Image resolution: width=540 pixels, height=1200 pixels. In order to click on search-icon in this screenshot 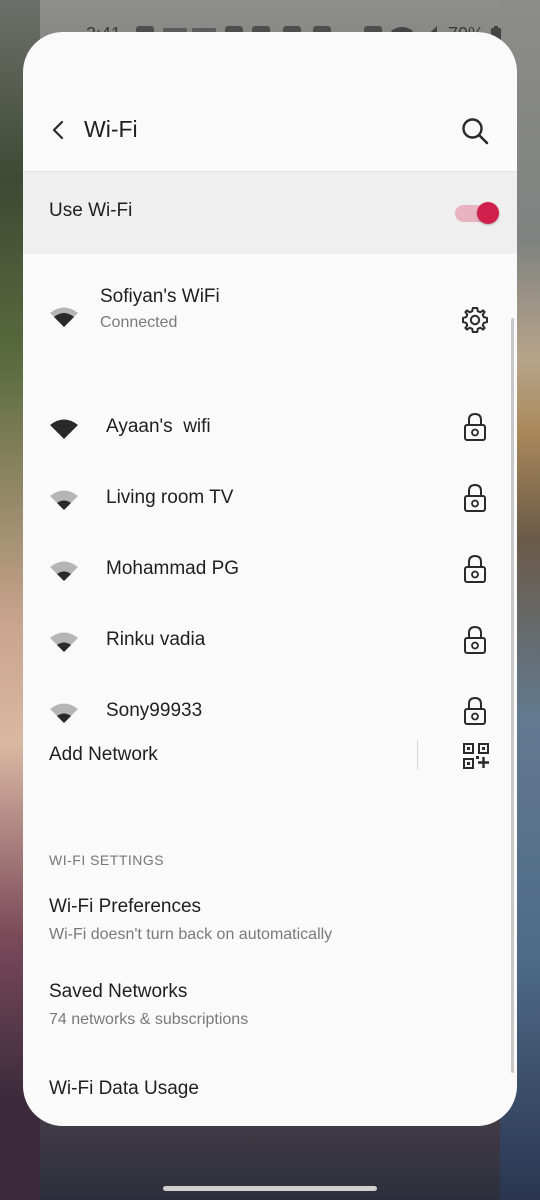, I will do `click(475, 131)`.